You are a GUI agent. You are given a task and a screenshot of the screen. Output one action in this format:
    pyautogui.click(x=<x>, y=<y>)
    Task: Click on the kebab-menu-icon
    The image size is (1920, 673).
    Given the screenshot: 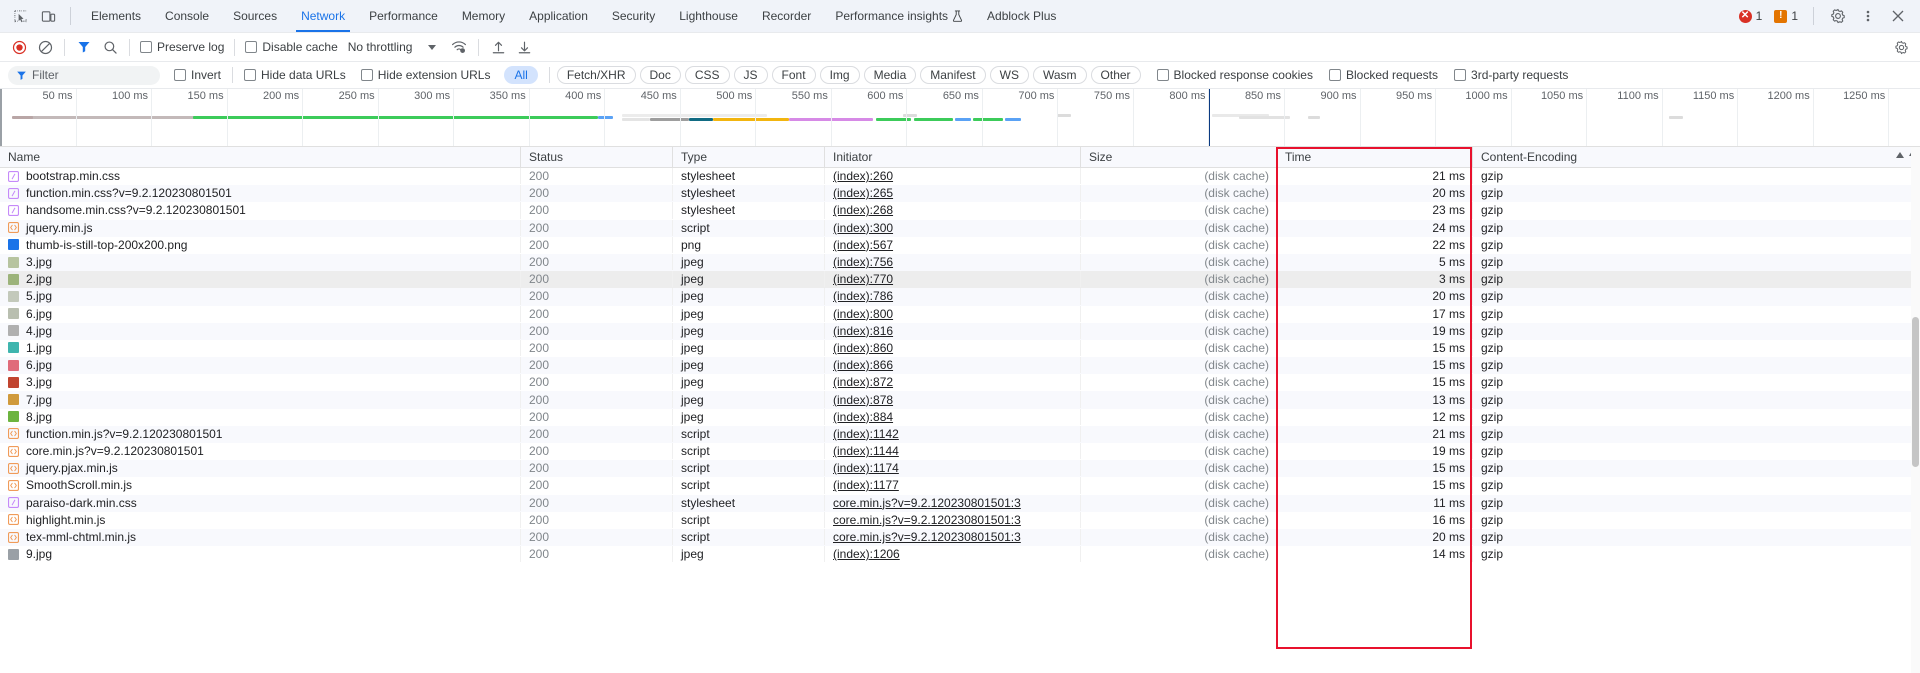 What is the action you would take?
    pyautogui.click(x=1868, y=16)
    